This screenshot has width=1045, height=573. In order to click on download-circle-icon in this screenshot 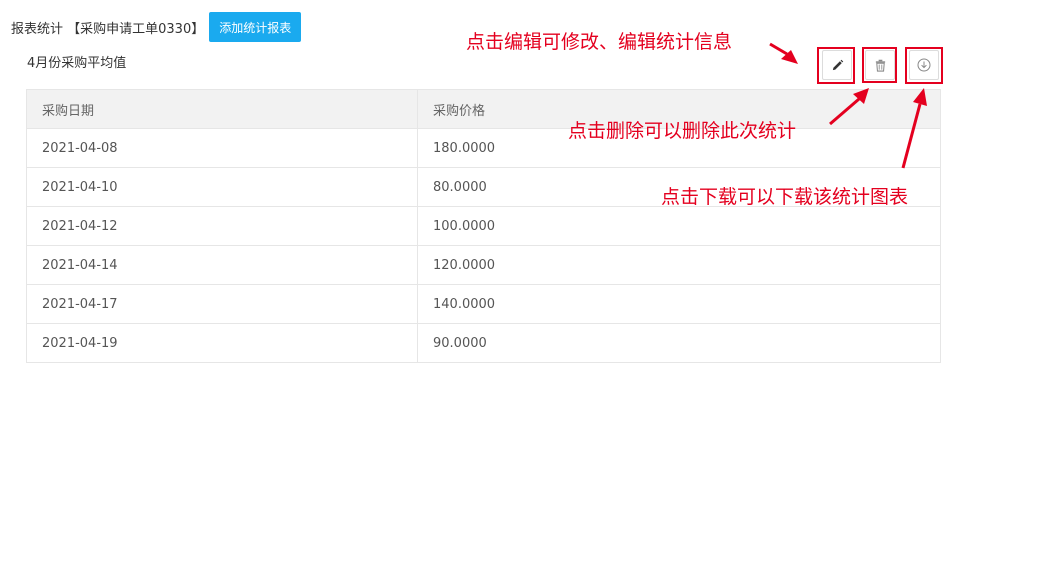, I will do `click(924, 65)`.